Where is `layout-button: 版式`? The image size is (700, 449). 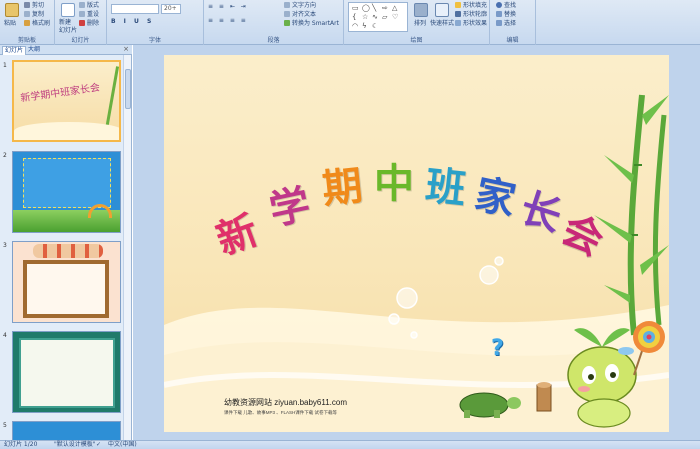 layout-button: 版式 is located at coordinates (89, 6).